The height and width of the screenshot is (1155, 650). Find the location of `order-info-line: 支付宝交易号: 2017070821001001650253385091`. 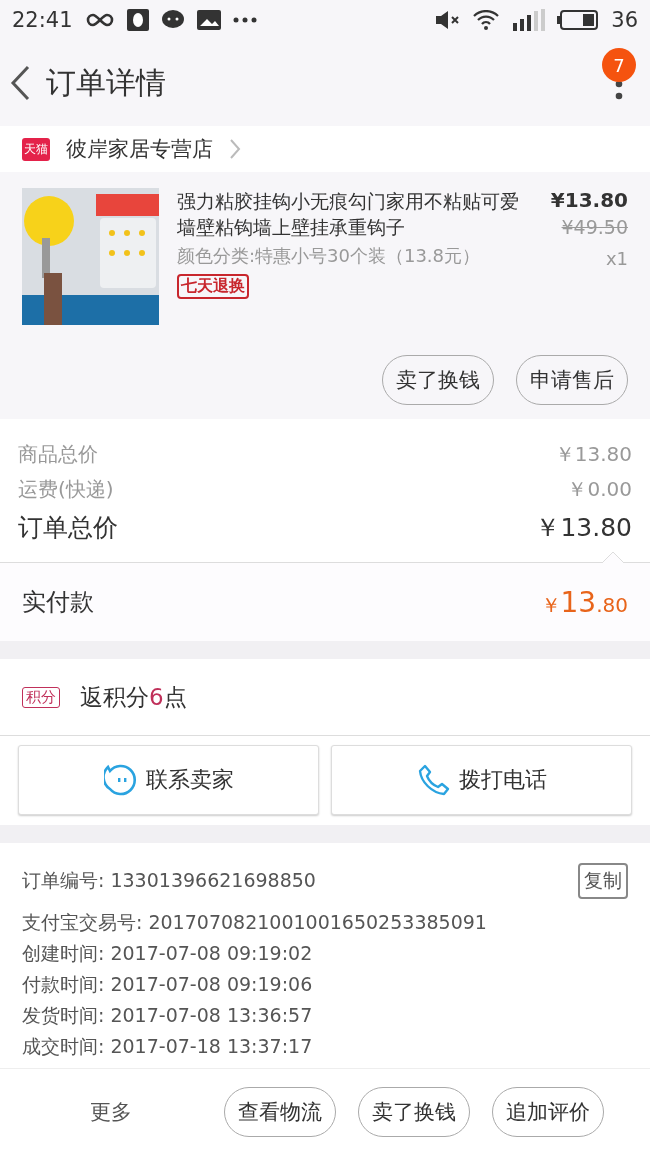

order-info-line: 支付宝交易号: 2017070821001001650253385091 is located at coordinates (254, 922).